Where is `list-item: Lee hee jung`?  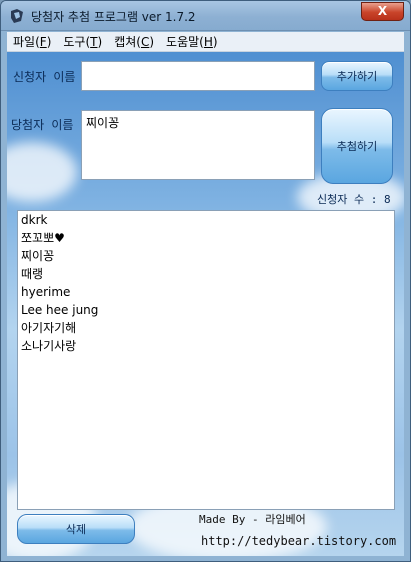
list-item: Lee hee jung is located at coordinates (206, 310).